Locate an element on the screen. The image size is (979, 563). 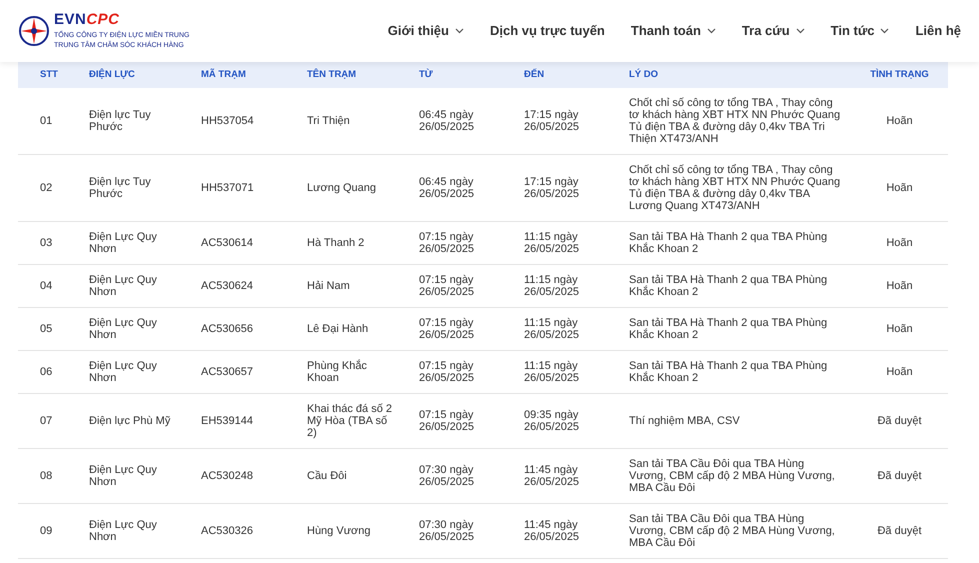
table-cell: AC530657 is located at coordinates (254, 372).